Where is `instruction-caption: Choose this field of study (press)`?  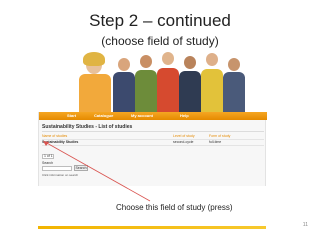 instruction-caption: Choose this field of study (press) is located at coordinates (174, 207).